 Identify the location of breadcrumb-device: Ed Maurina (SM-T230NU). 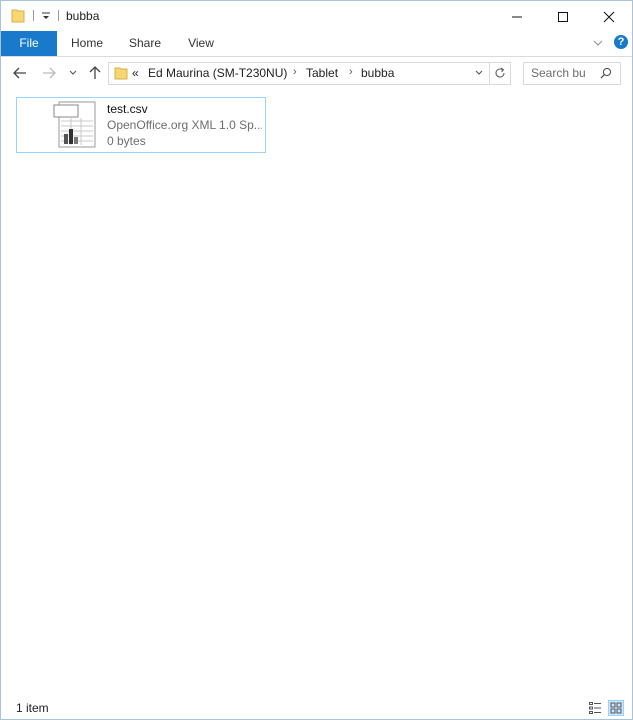
(217, 73).